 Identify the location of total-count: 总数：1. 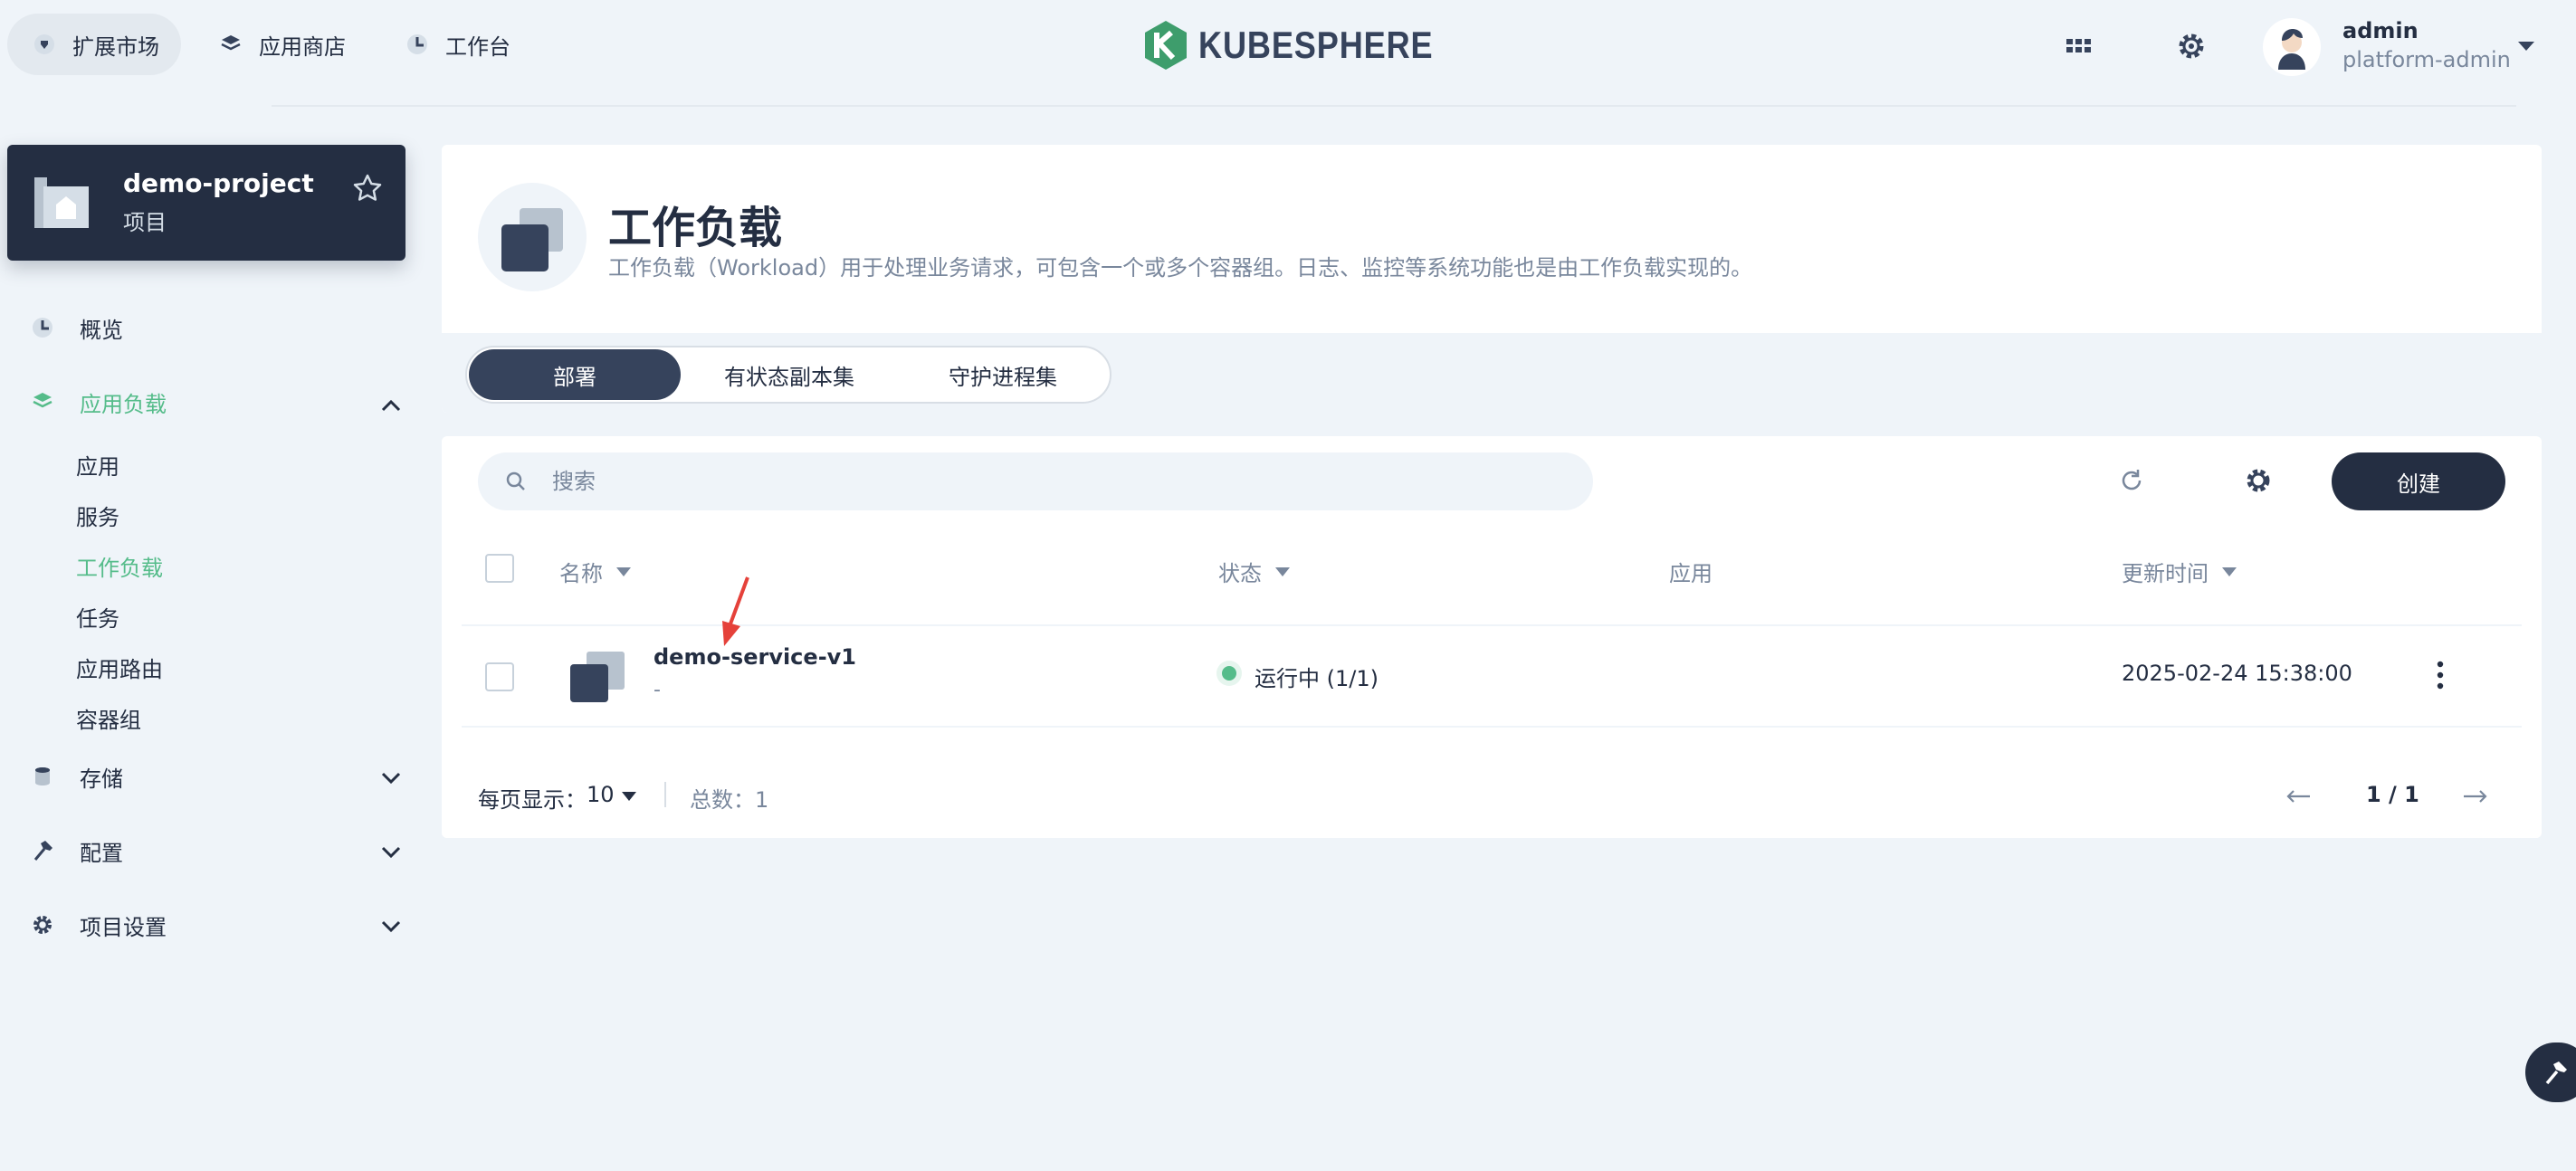
(729, 800).